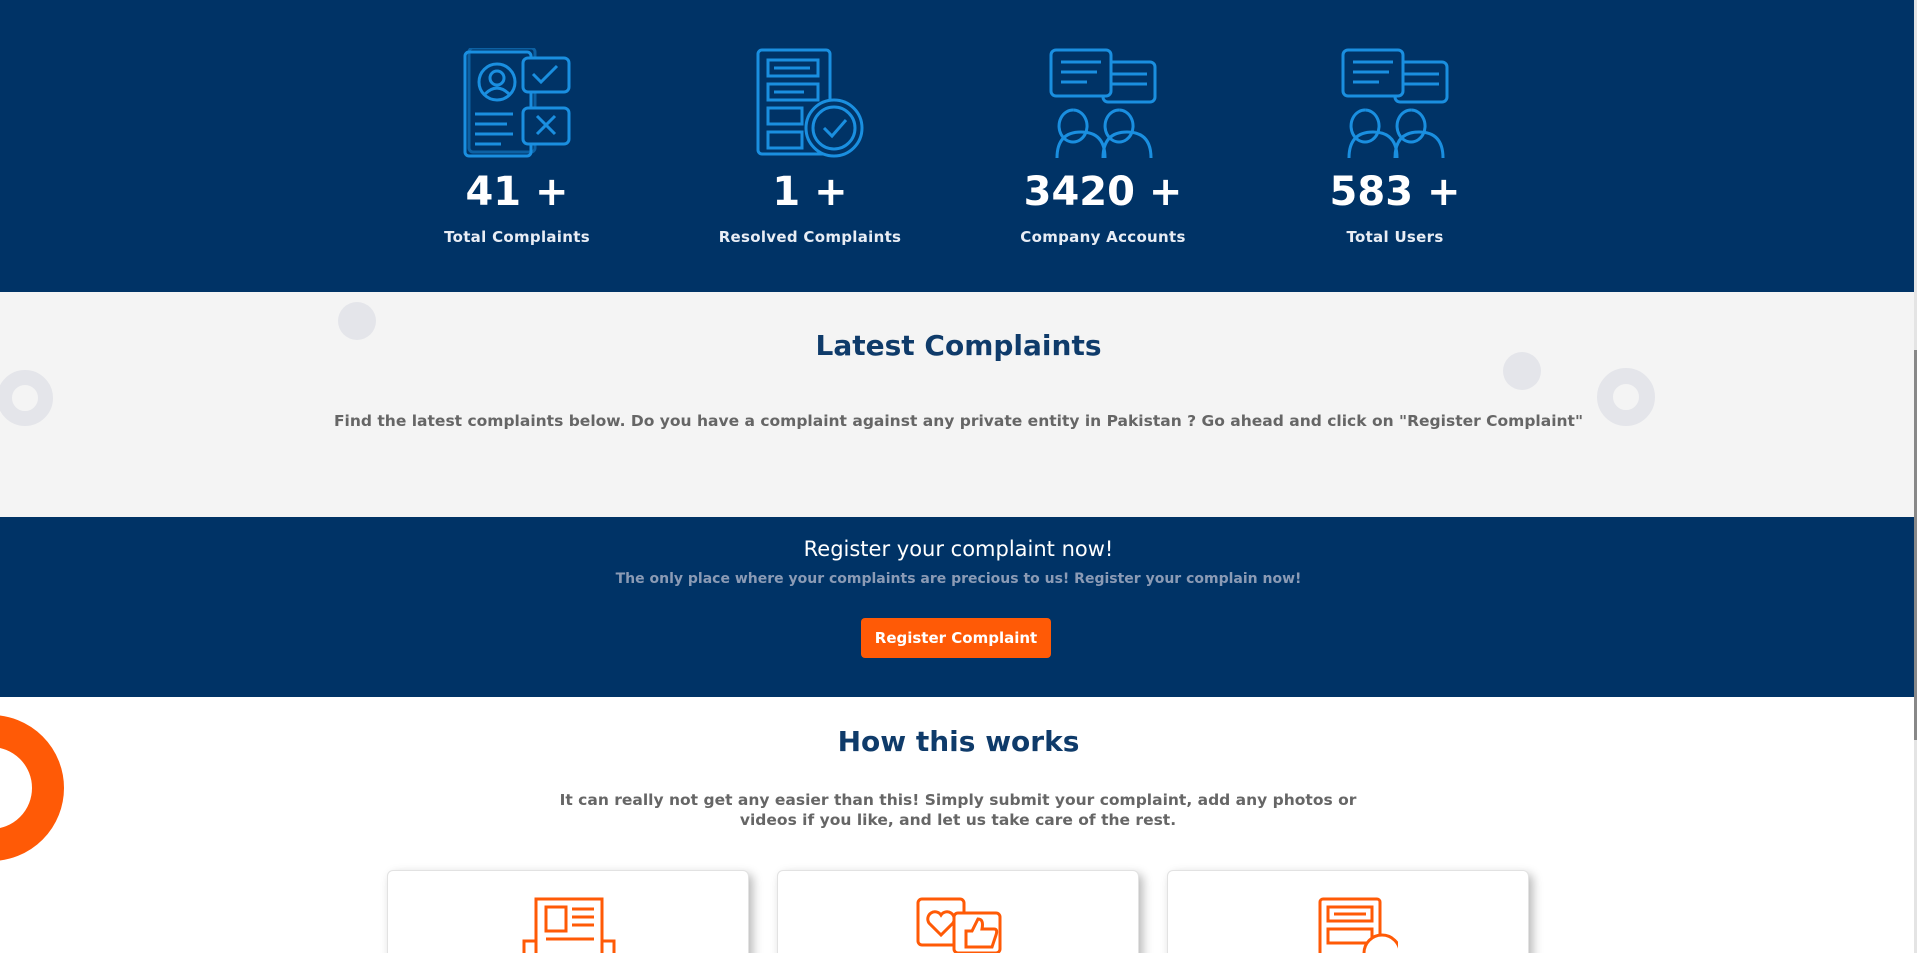  I want to click on stat-resolved-complaints: 1 + Resolved Complaints, so click(810, 147).